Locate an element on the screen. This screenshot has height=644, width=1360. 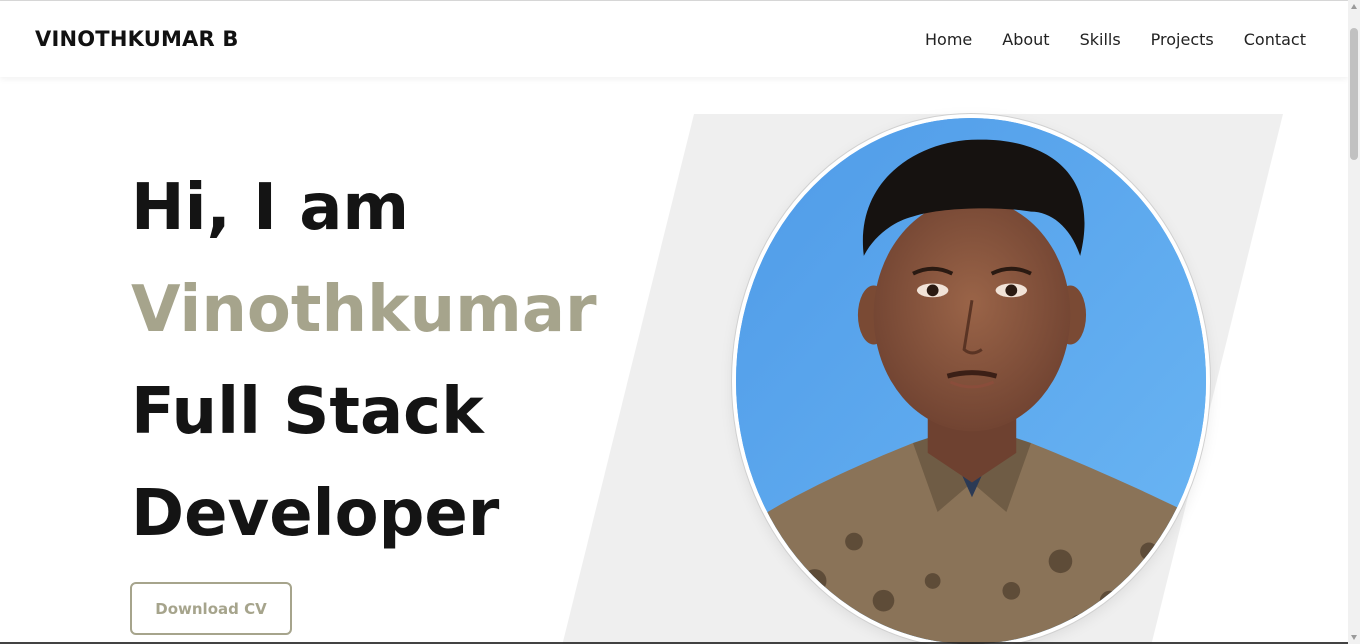
role-text-line1: Full Stack is located at coordinates (307, 412).